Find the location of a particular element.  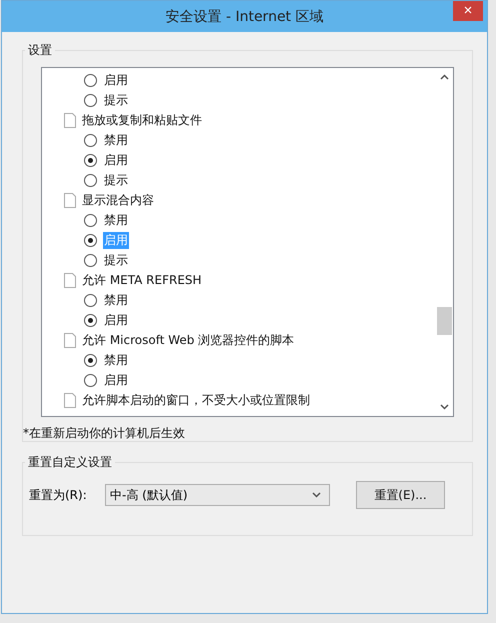

close-button: × is located at coordinates (468, 11).